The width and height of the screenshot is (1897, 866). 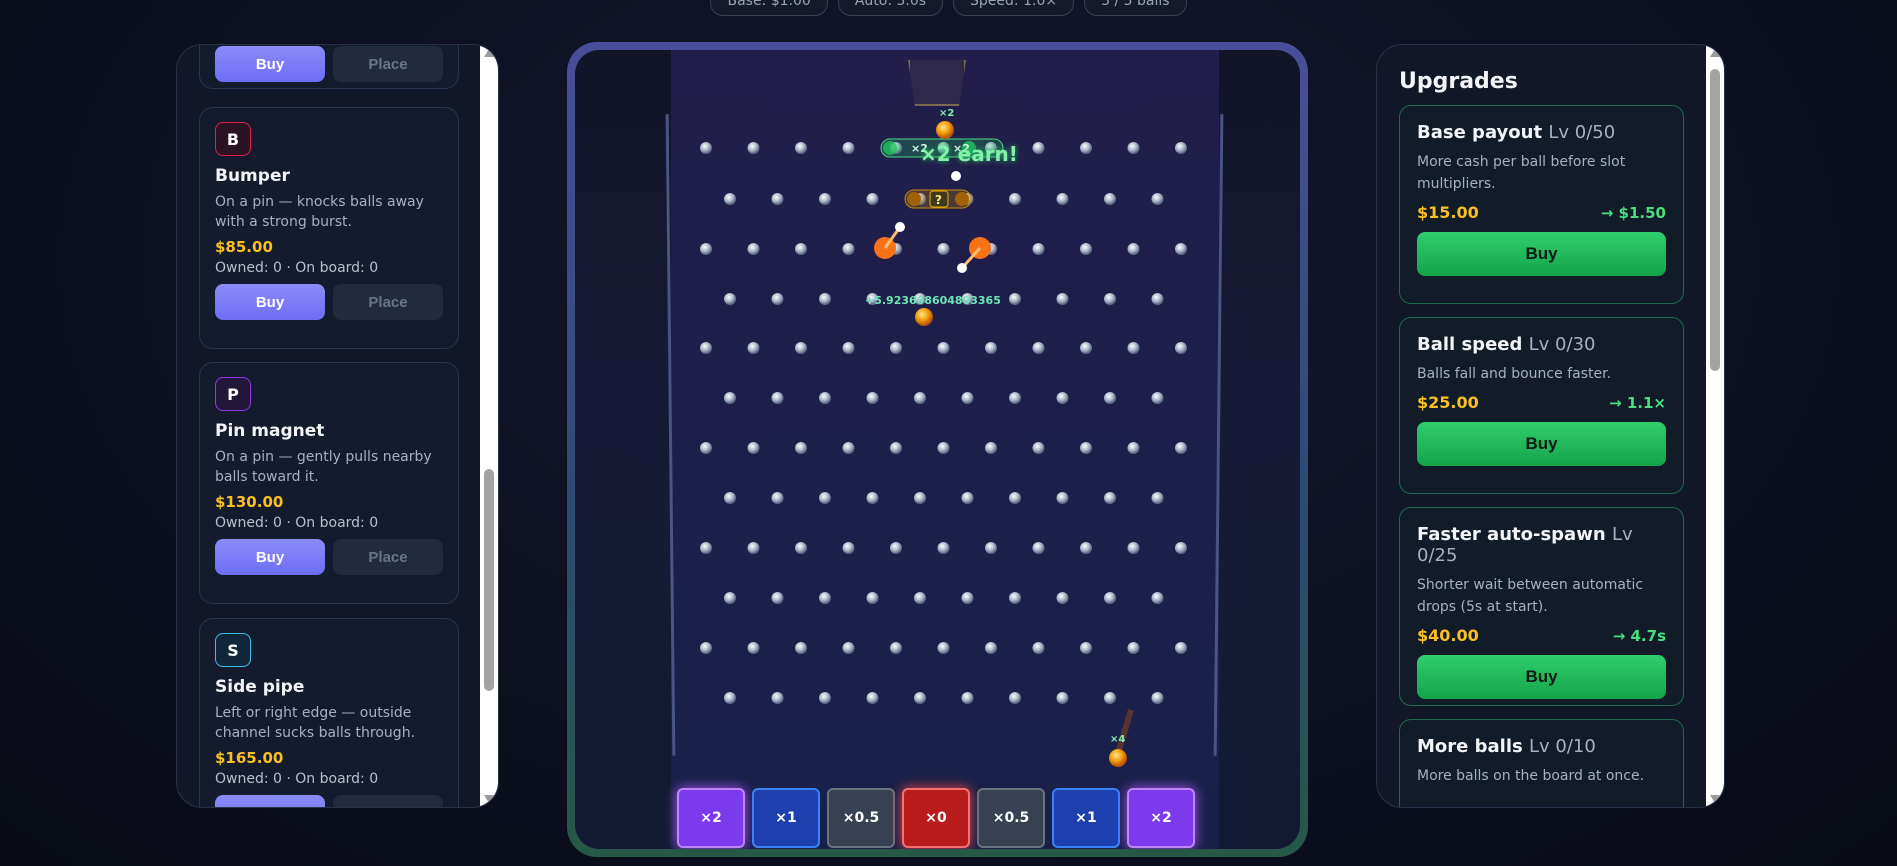 I want to click on scroll-down-icon, so click(x=489, y=799).